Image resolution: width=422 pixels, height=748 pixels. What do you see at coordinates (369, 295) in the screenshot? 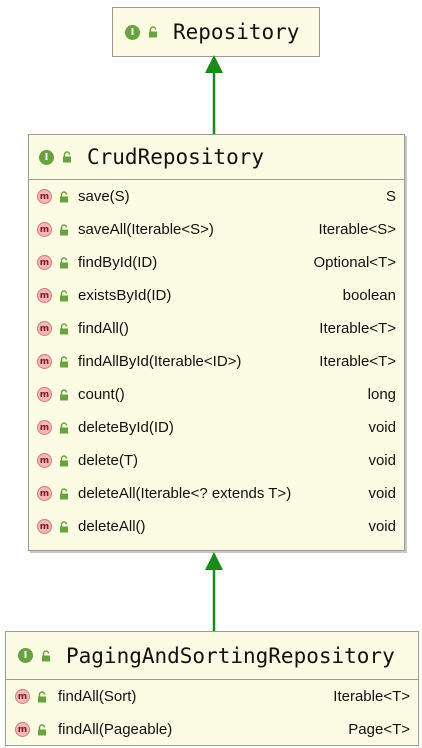
I see `method-return-type: boolean` at bounding box center [369, 295].